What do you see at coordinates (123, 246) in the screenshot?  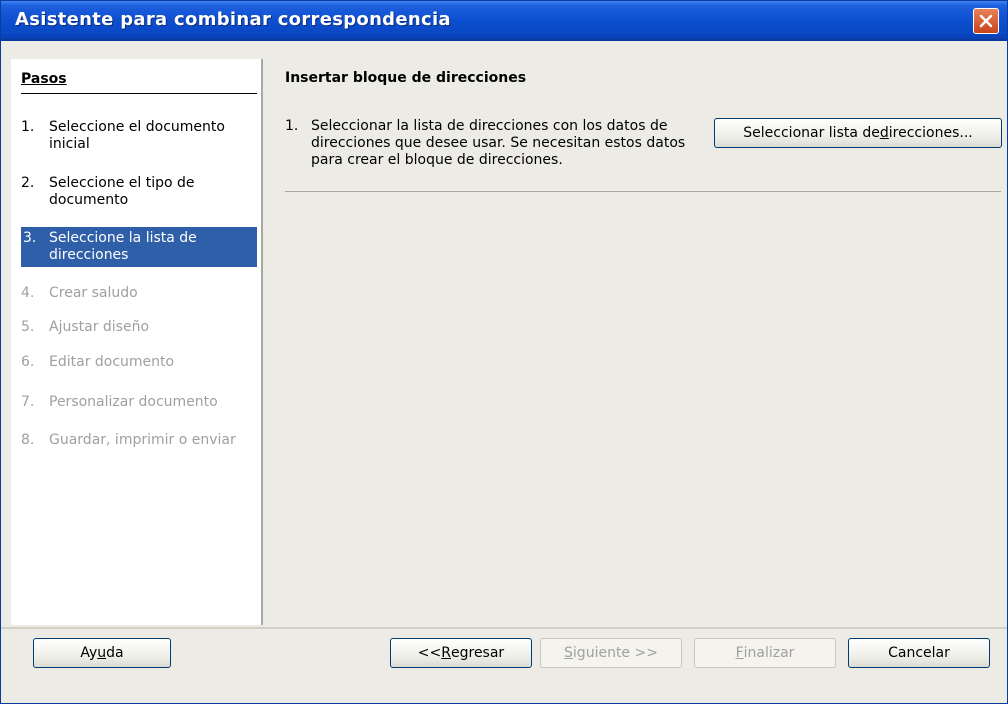 I see `step-label: Seleccione la lista de direcciones` at bounding box center [123, 246].